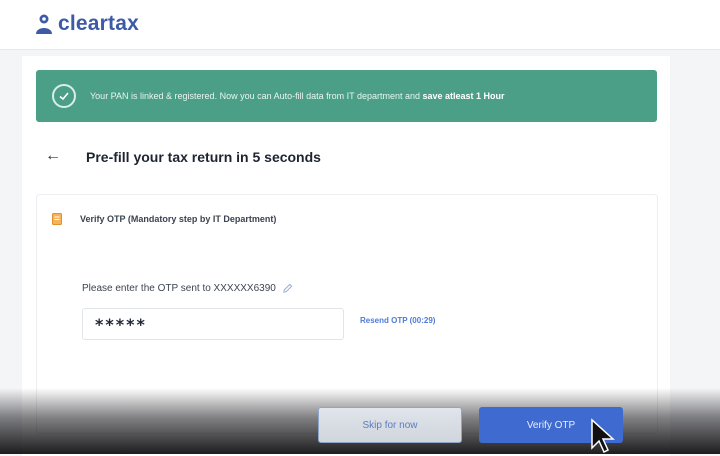 Image resolution: width=720 pixels, height=456 pixels. What do you see at coordinates (603, 436) in the screenshot?
I see `mouse-cursor-icon` at bounding box center [603, 436].